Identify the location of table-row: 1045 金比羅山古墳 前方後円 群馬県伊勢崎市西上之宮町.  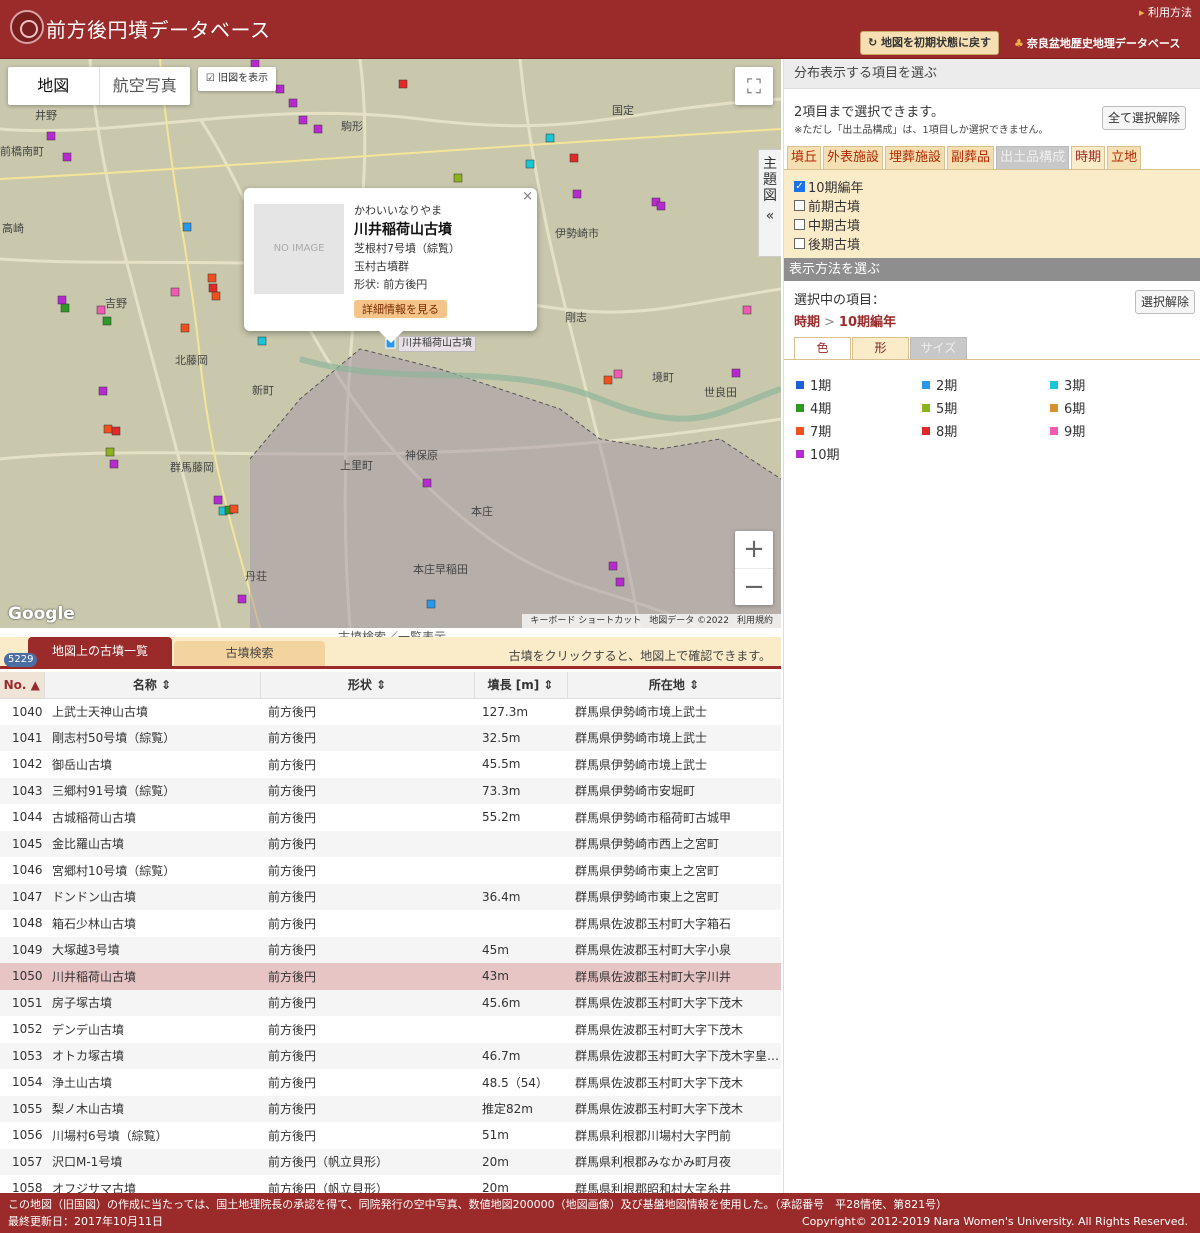
(390, 843).